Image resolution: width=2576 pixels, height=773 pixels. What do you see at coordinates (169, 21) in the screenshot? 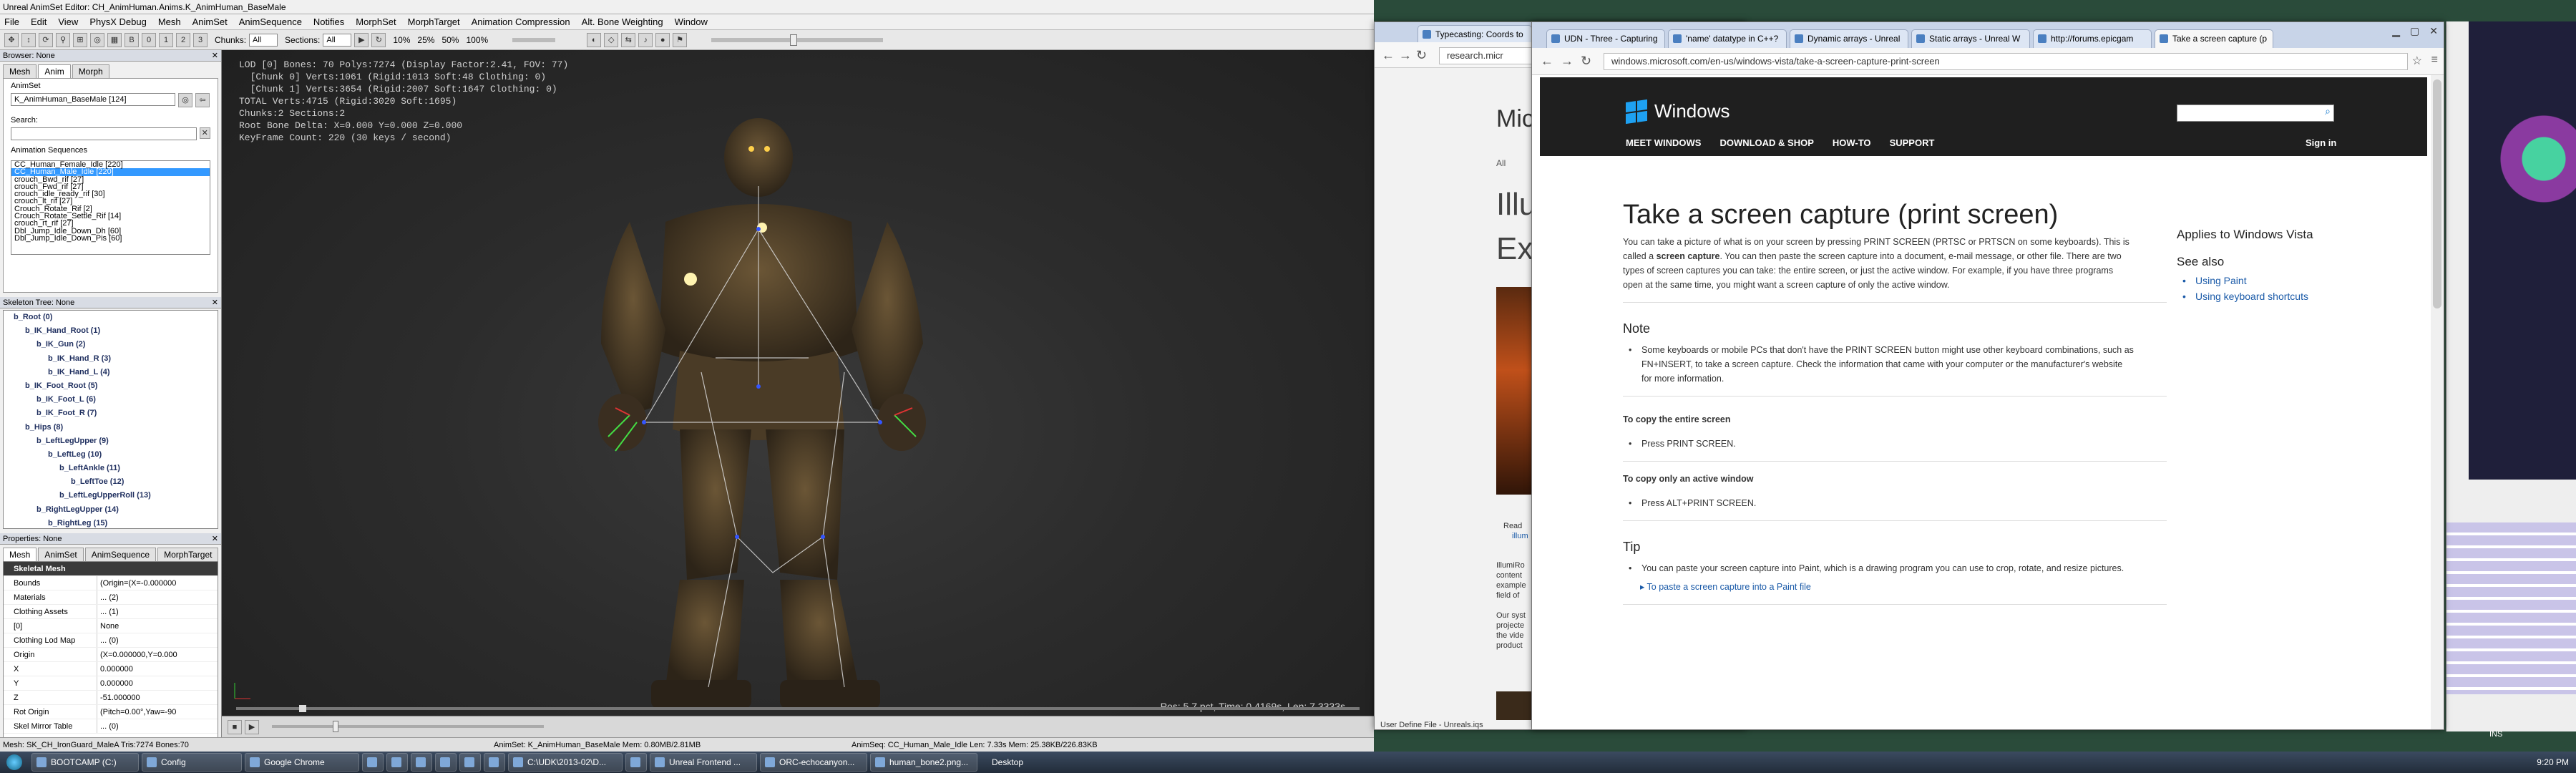
I see `menu-item-mesh: Mesh` at bounding box center [169, 21].